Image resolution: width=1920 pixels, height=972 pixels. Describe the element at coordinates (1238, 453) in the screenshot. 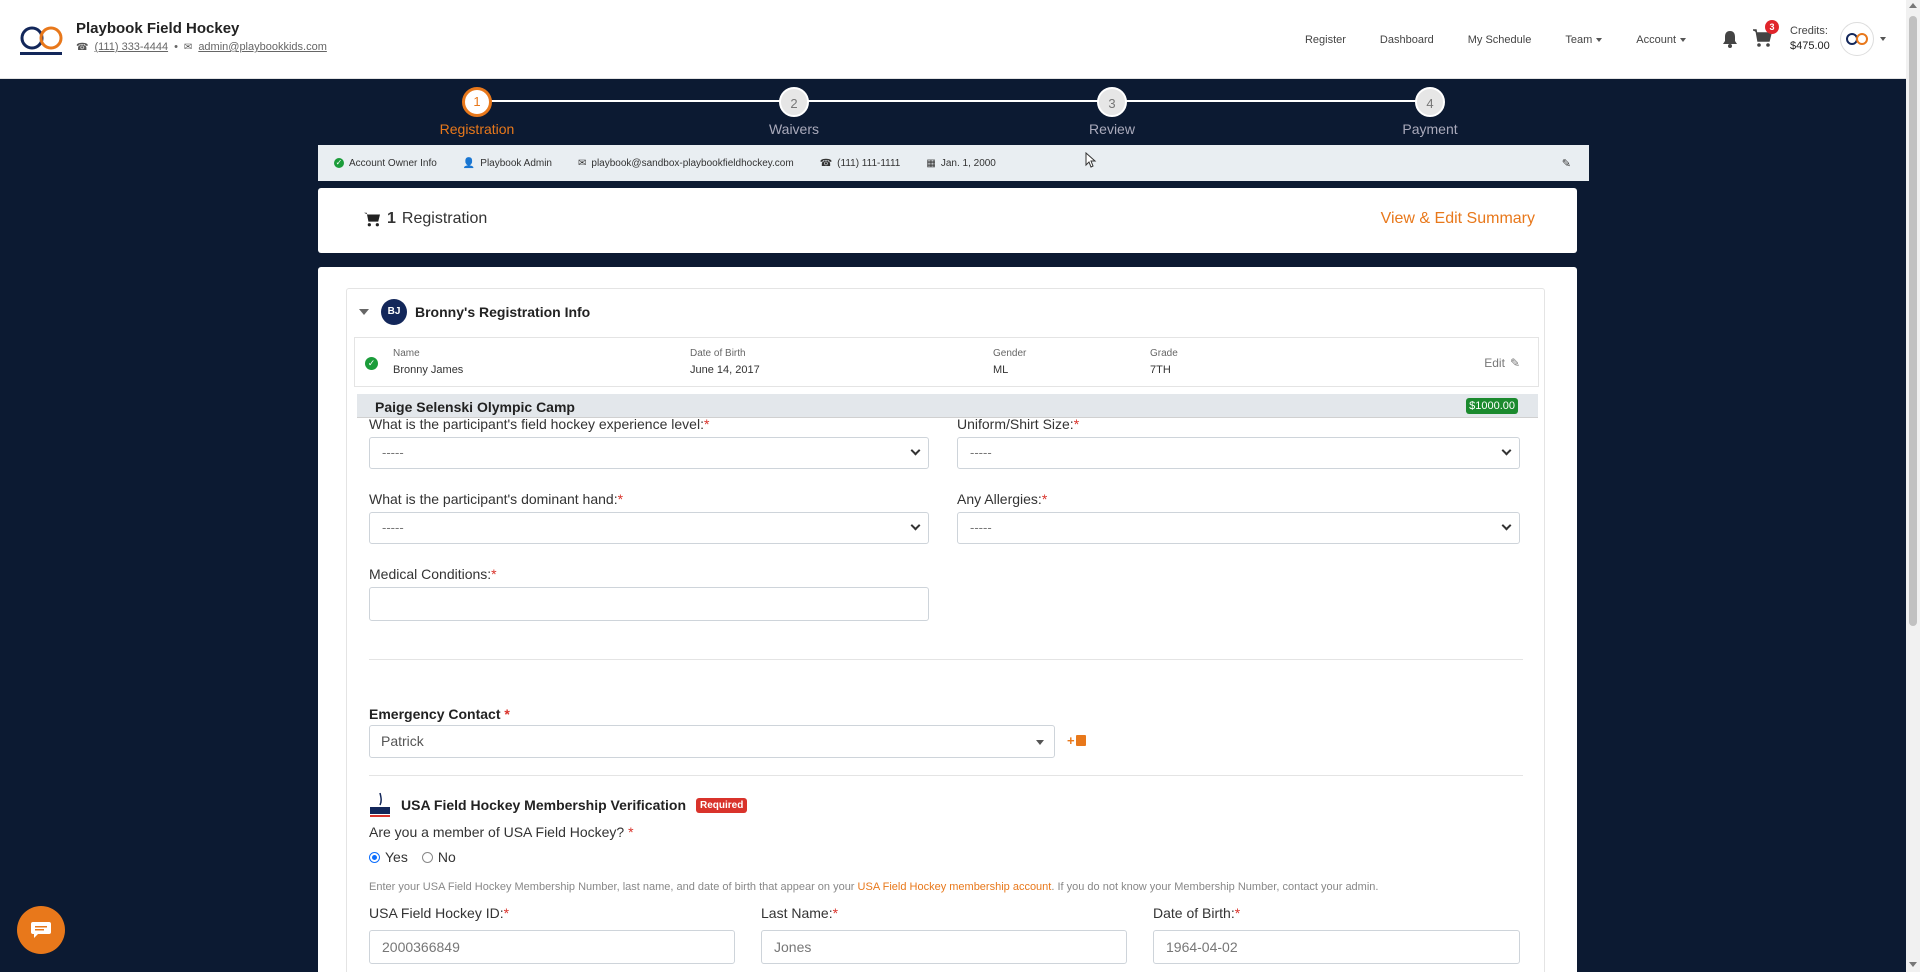

I see `shirt-size-select: -----` at that location.